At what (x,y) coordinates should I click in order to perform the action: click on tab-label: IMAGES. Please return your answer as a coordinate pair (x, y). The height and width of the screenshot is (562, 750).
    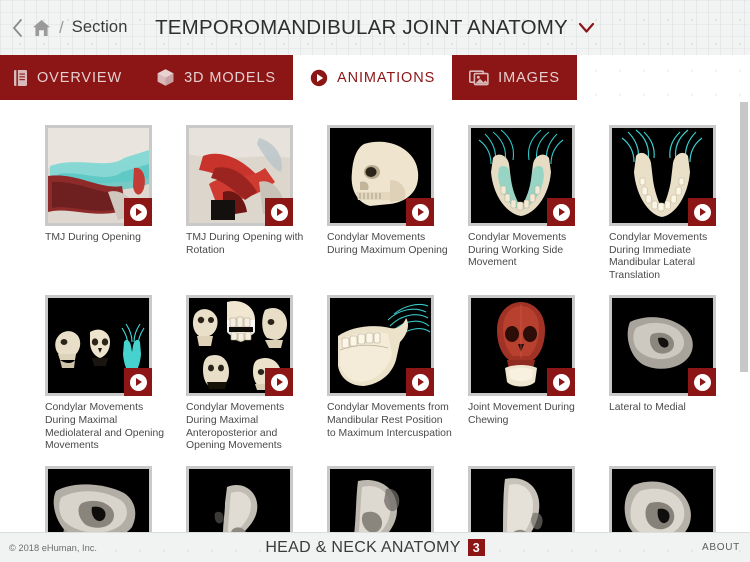
    Looking at the image, I should click on (529, 77).